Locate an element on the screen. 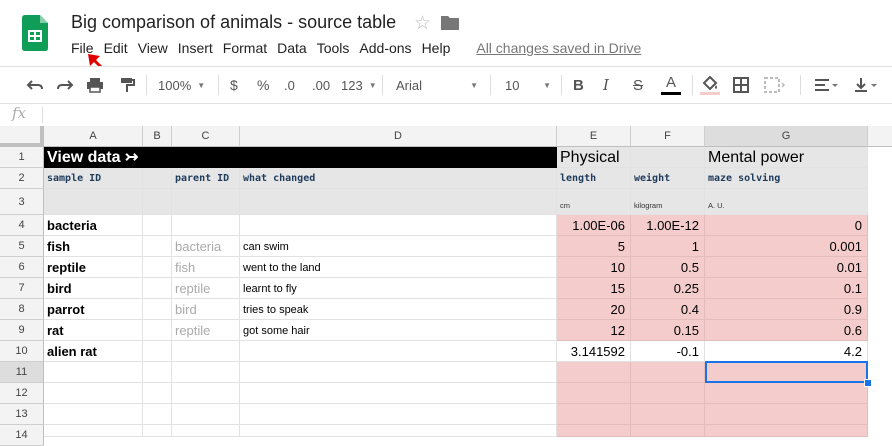 Image resolution: width=892 pixels, height=446 pixels. cell-maze-solving: 0.9 is located at coordinates (786, 309).